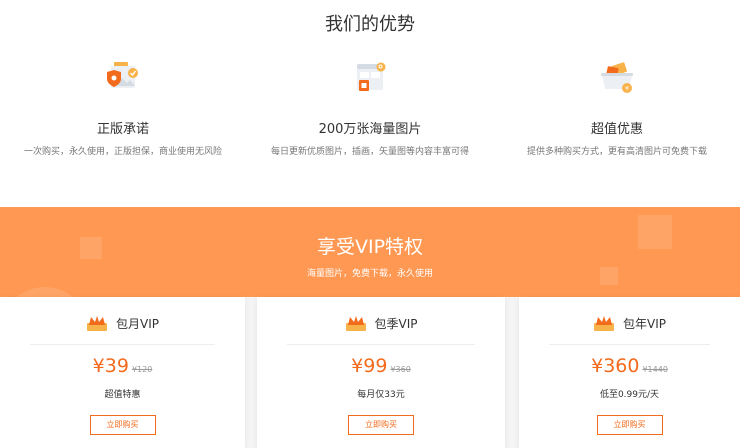 The width and height of the screenshot is (740, 448). I want to click on plan-price: 39, so click(116, 366).